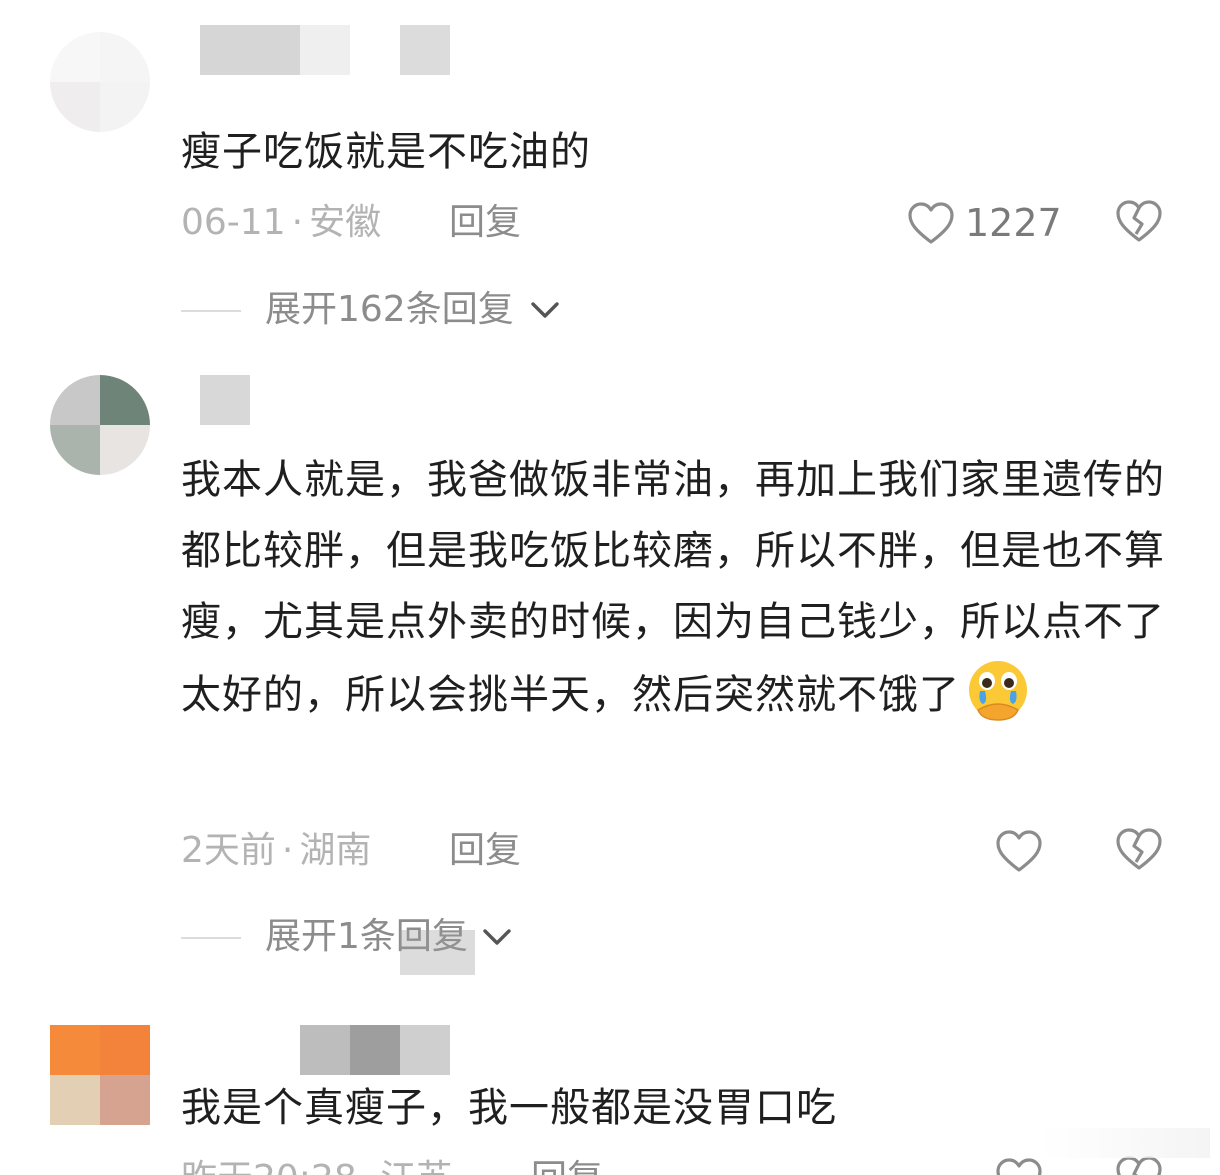  I want to click on comment-date: 2天前, so click(228, 850).